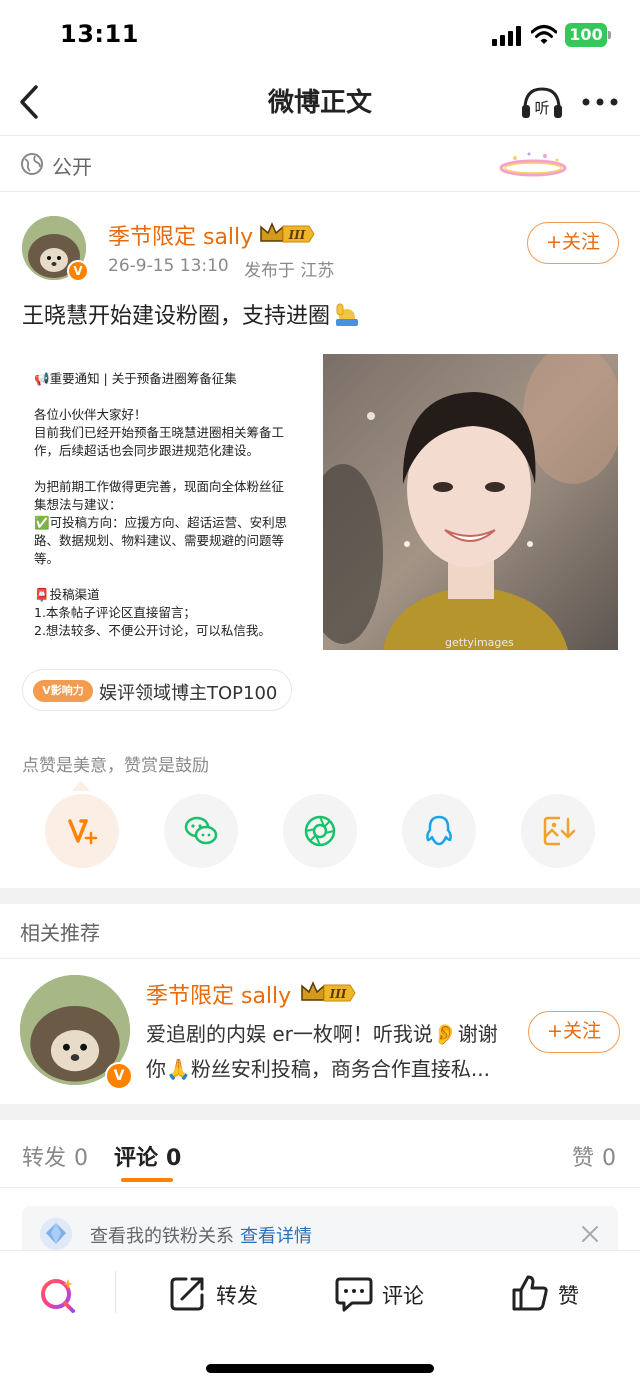 This screenshot has width=640, height=1386. I want to click on tab-like: 赞0, so click(594, 1156).